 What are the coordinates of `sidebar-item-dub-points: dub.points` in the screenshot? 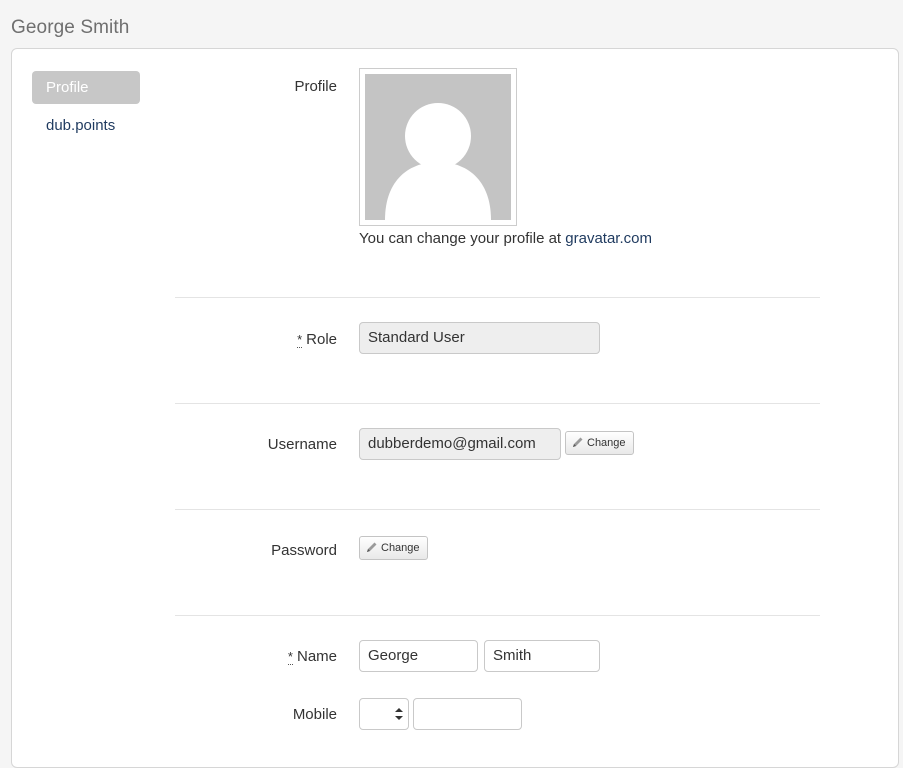 It's located at (86, 125).